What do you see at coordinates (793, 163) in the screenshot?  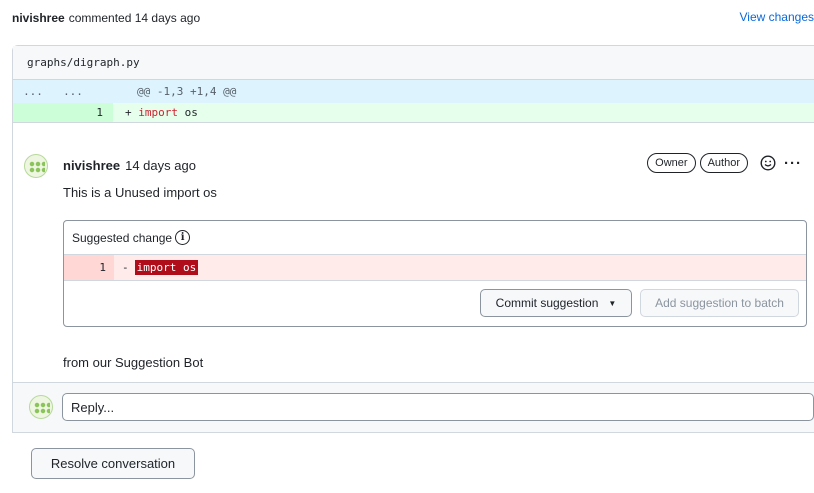 I see `more-options-icon: ···` at bounding box center [793, 163].